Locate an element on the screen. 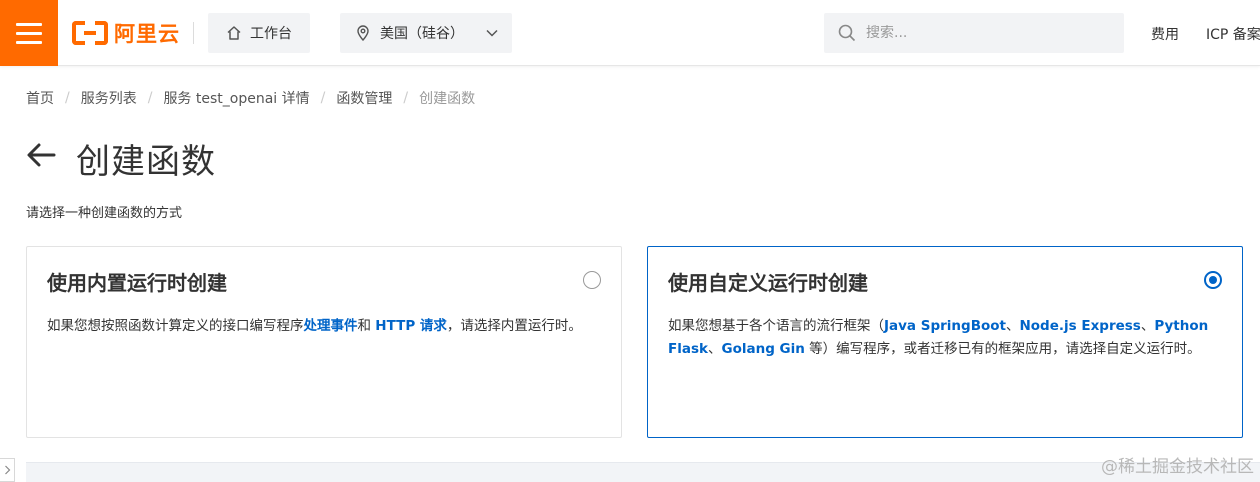 The width and height of the screenshot is (1260, 482). event-handling-link: 处理事件 is located at coordinates (331, 326).